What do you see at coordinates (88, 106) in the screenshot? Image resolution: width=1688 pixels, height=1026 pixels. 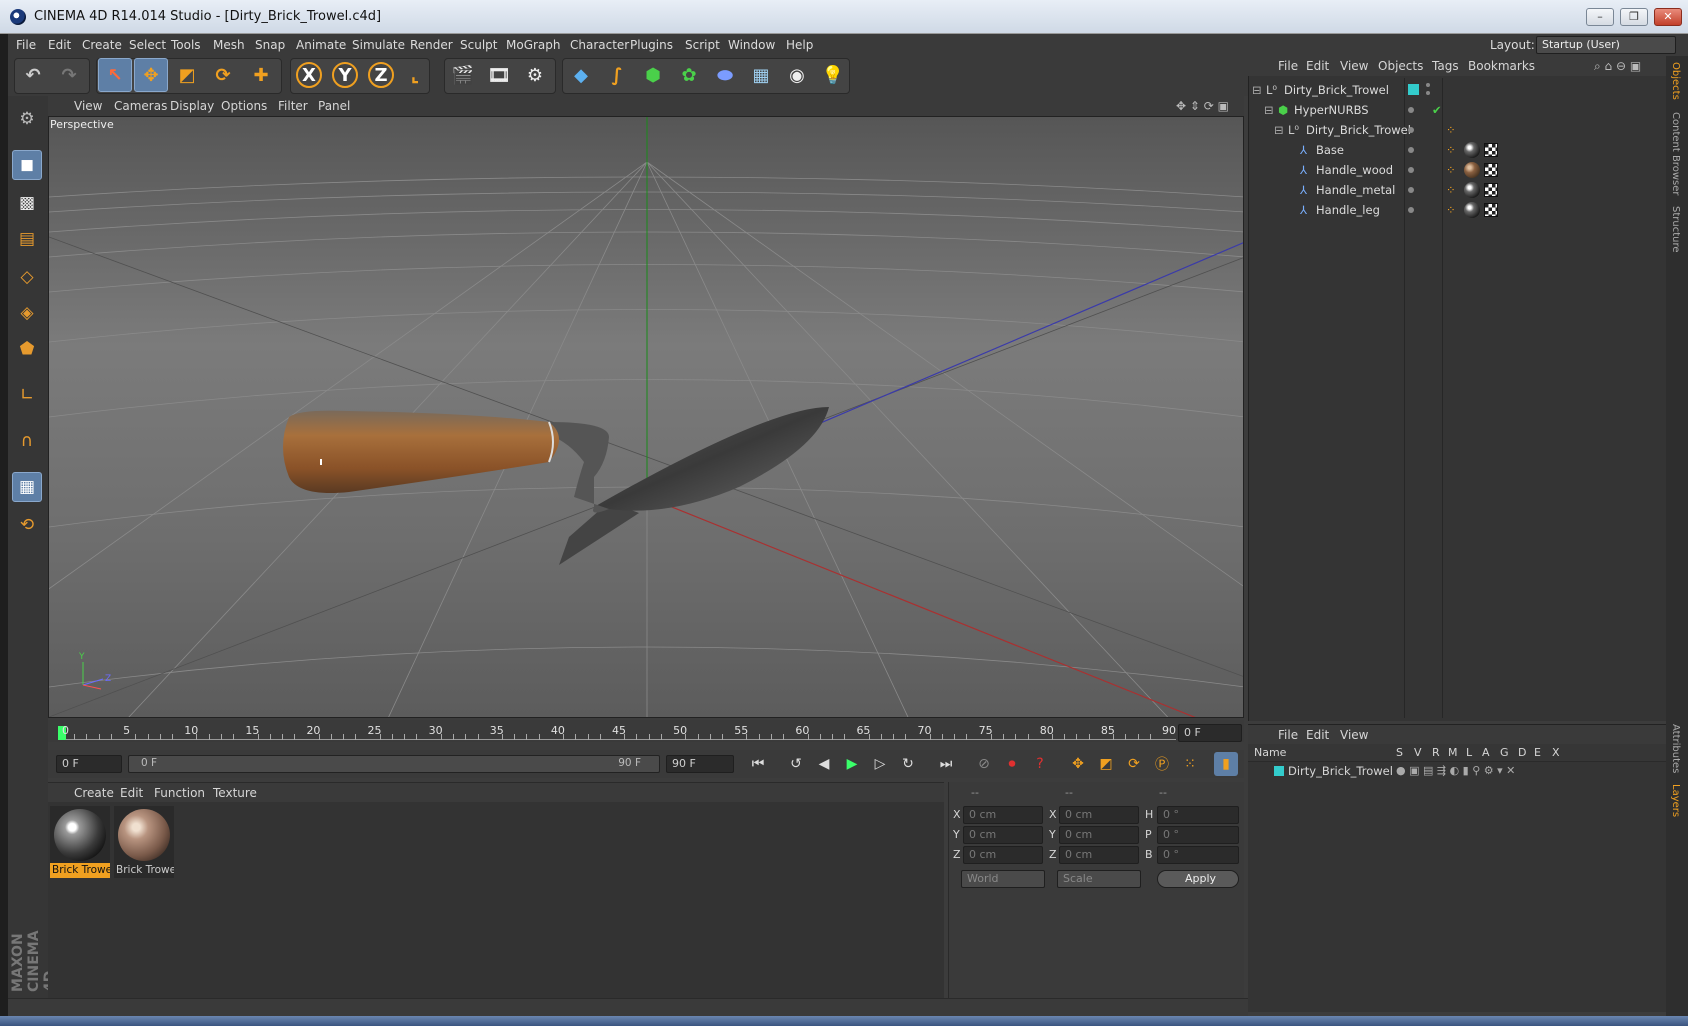 I see `viewport-menu-view: View` at bounding box center [88, 106].